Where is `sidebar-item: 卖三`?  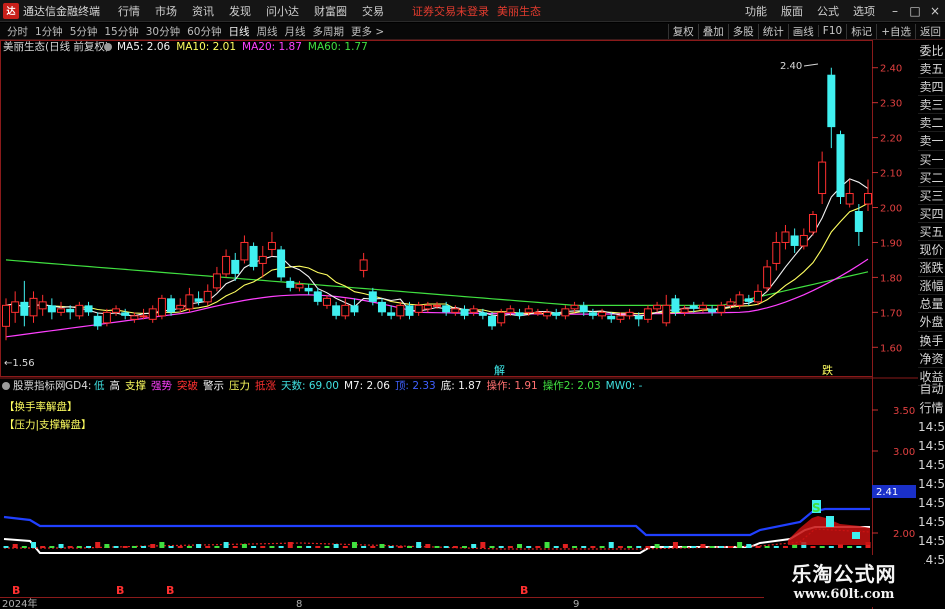
sidebar-item: 卖三 is located at coordinates (931, 105).